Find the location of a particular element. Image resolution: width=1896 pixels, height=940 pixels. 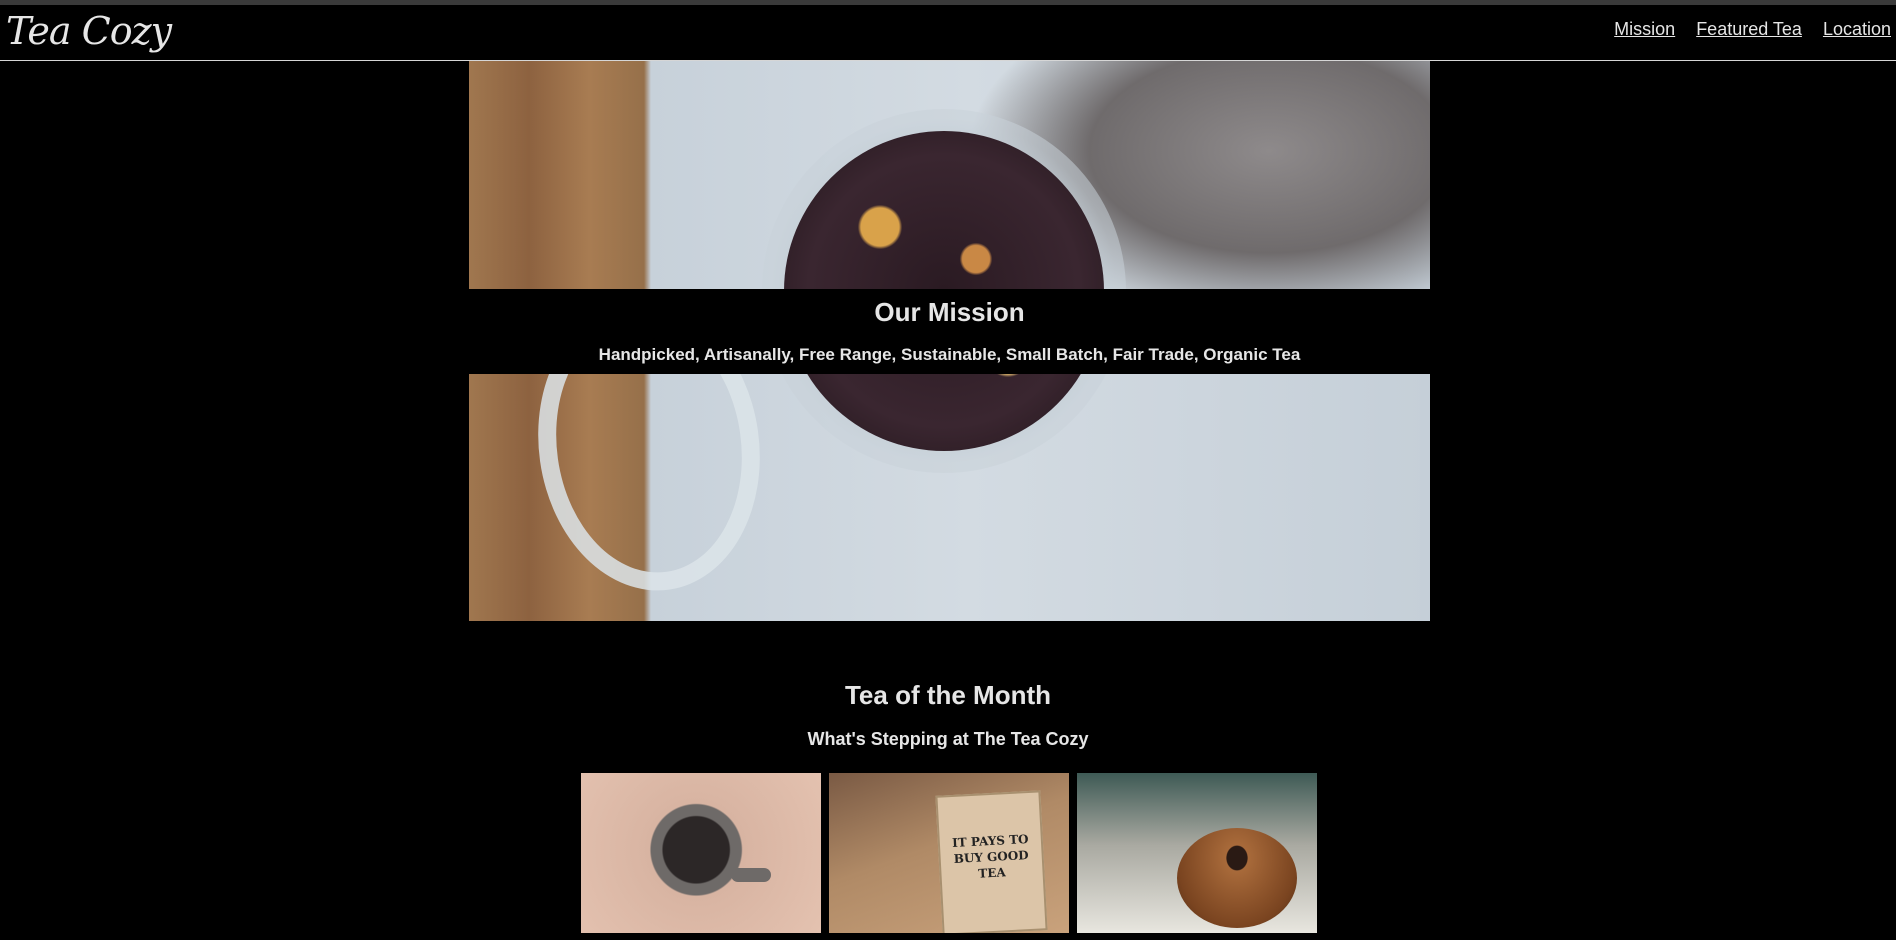

featured-tea-tiles: IT PAYS TO BUY GOOD TEA is located at coordinates (949, 853).